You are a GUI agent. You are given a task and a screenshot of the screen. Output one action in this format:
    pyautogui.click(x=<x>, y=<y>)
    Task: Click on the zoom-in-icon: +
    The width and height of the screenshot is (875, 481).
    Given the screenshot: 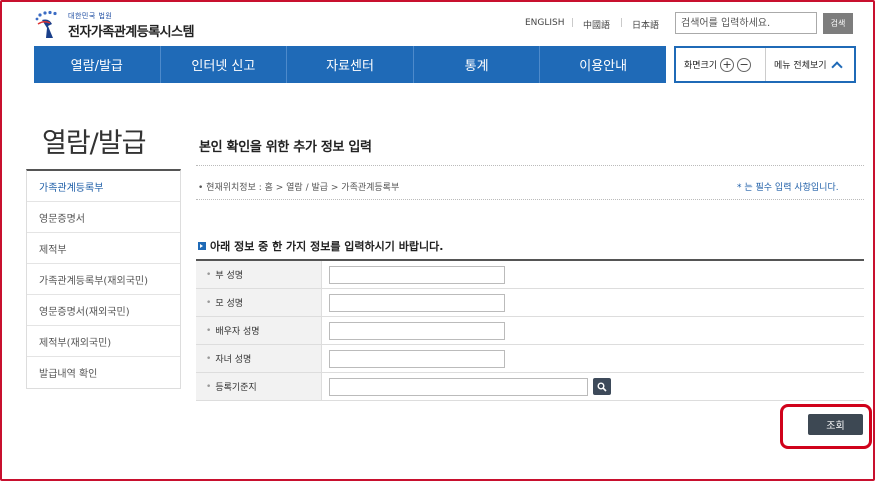 What is the action you would take?
    pyautogui.click(x=727, y=64)
    